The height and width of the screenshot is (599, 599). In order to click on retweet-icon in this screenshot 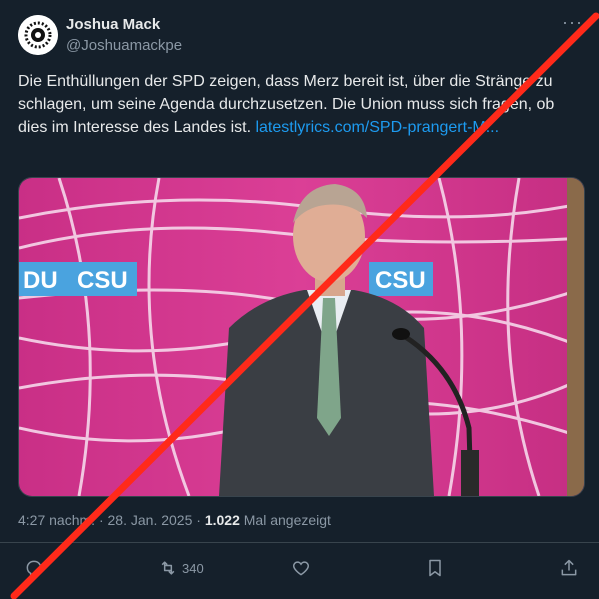, I will do `click(168, 568)`.